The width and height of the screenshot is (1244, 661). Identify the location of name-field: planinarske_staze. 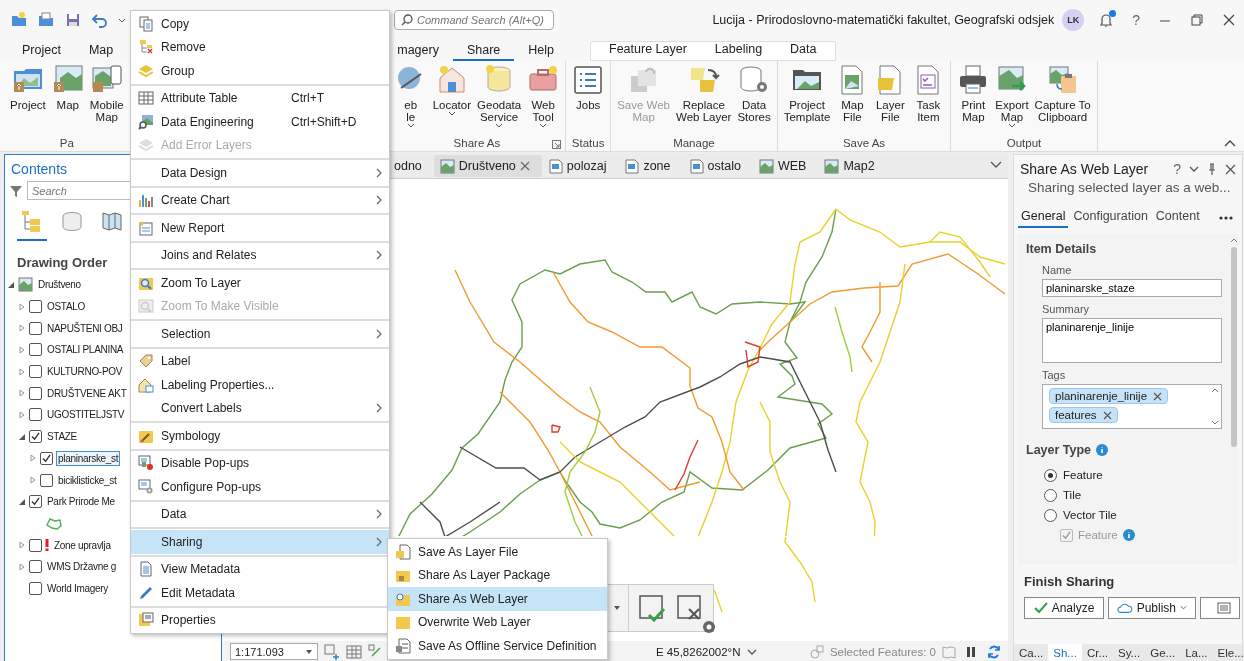
(1132, 288).